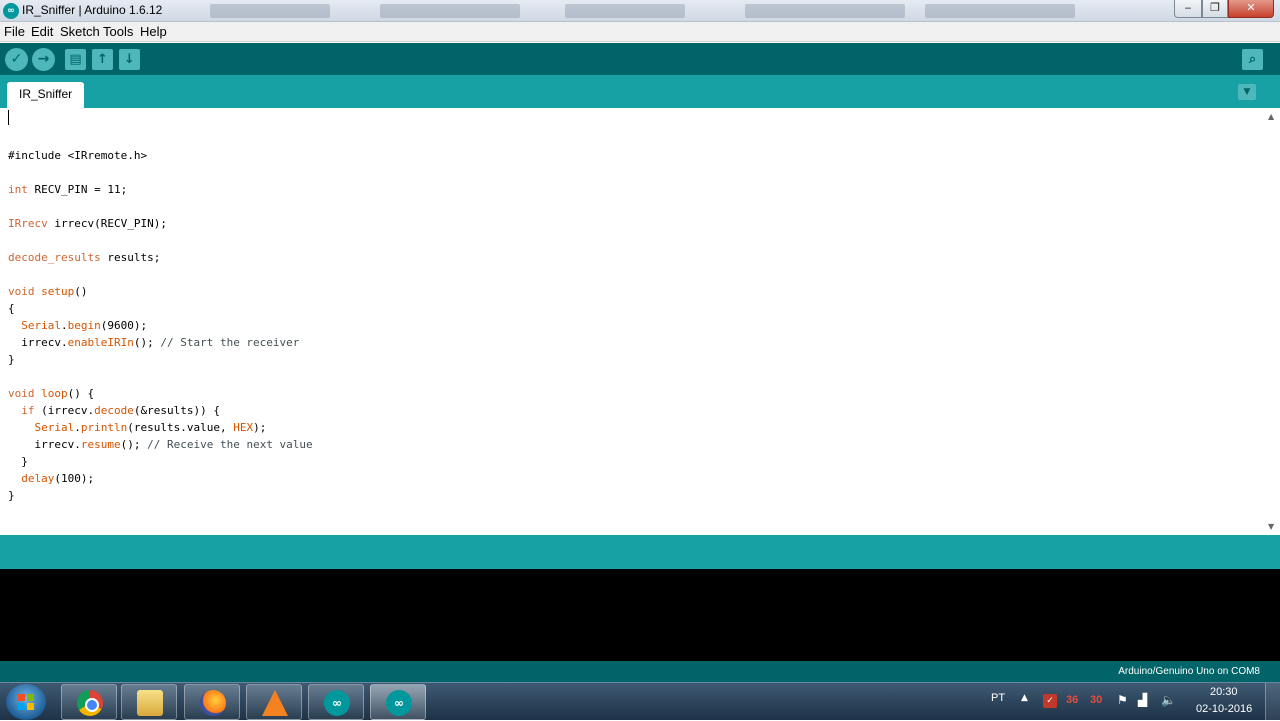 The height and width of the screenshot is (721, 1280). I want to click on editor-scrollbar: ▲ ▼, so click(1272, 321).